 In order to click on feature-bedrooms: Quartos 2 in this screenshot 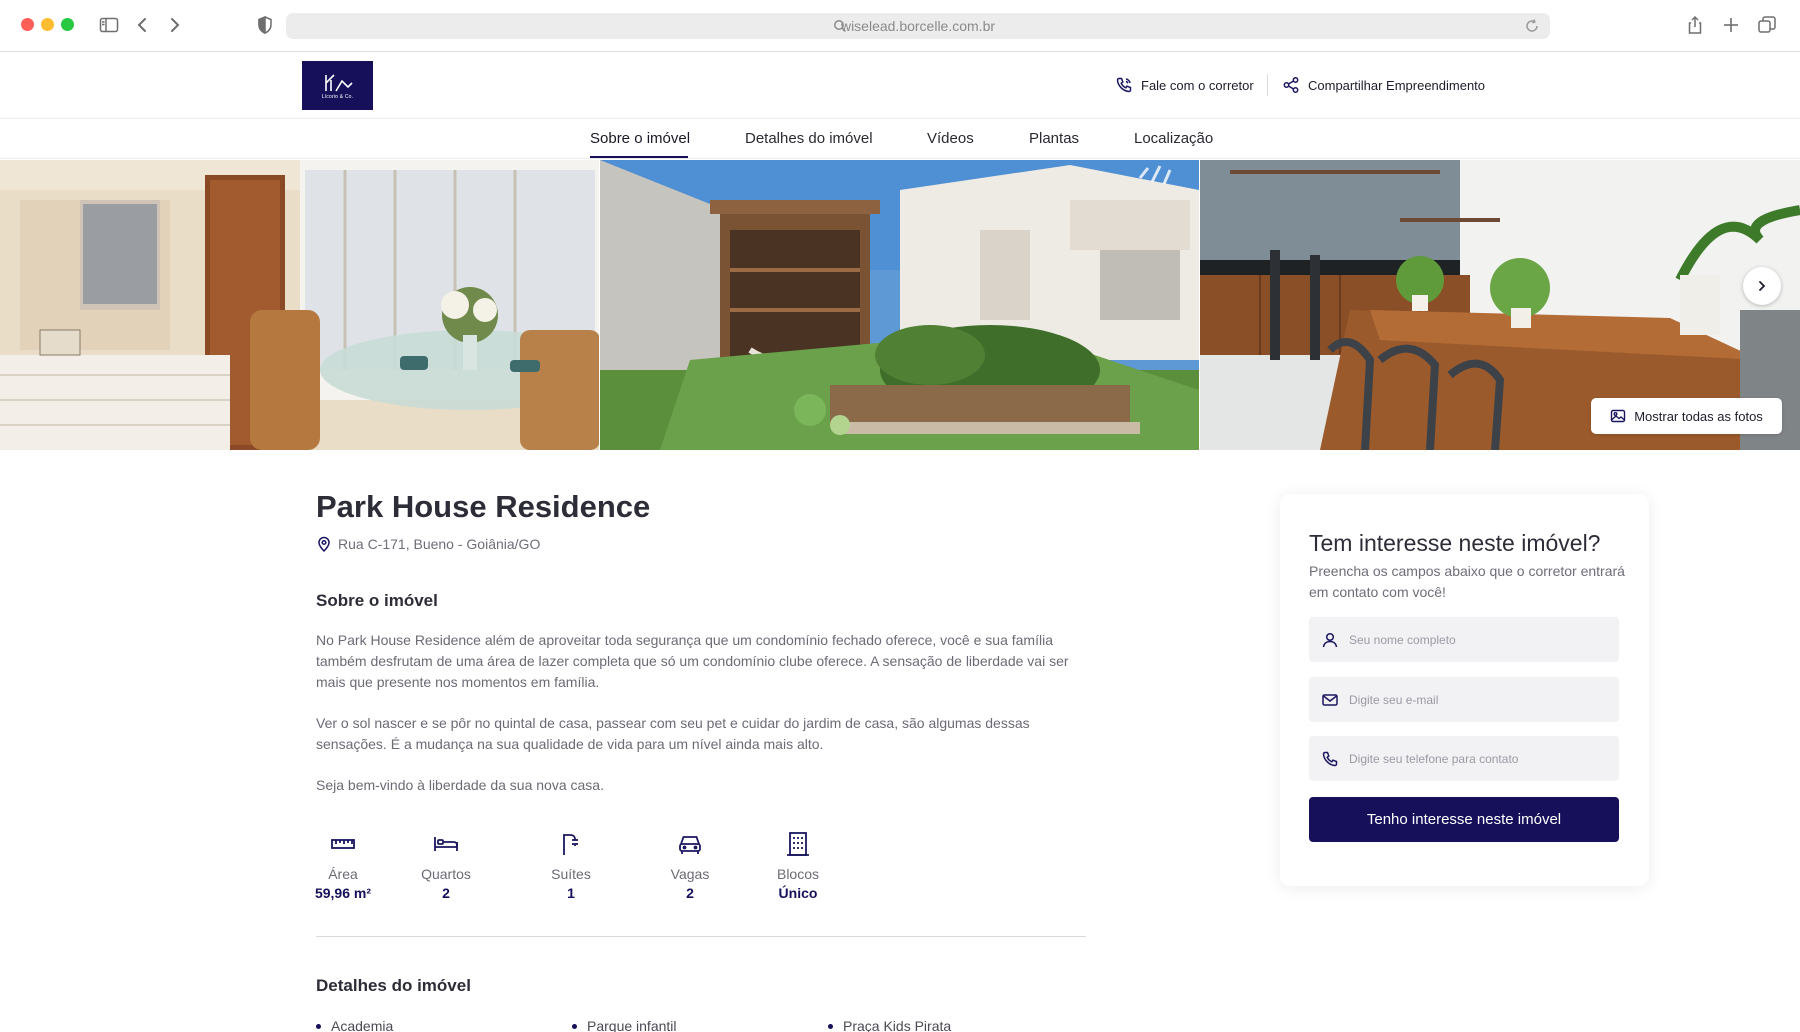, I will do `click(446, 865)`.